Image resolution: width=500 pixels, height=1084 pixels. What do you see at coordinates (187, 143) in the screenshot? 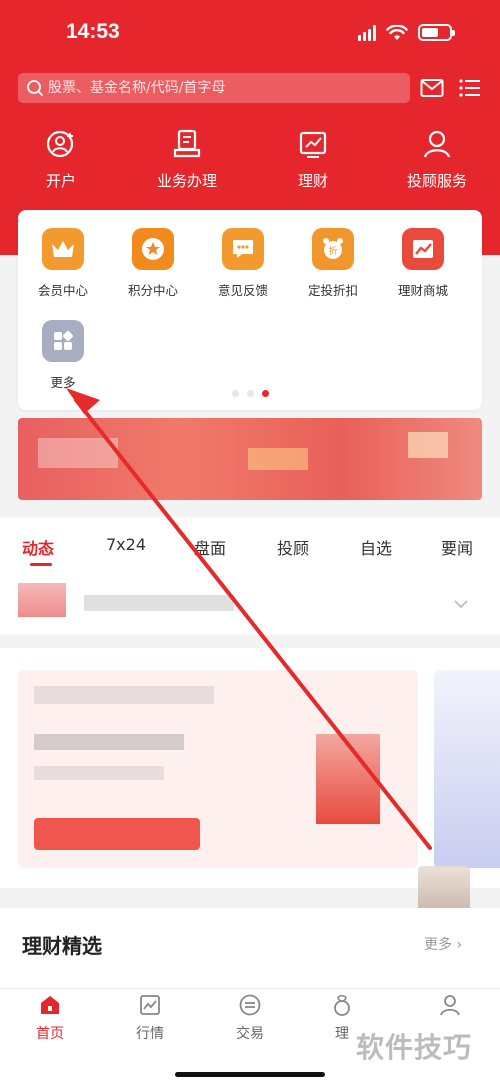
I see `document-stamp-icon` at bounding box center [187, 143].